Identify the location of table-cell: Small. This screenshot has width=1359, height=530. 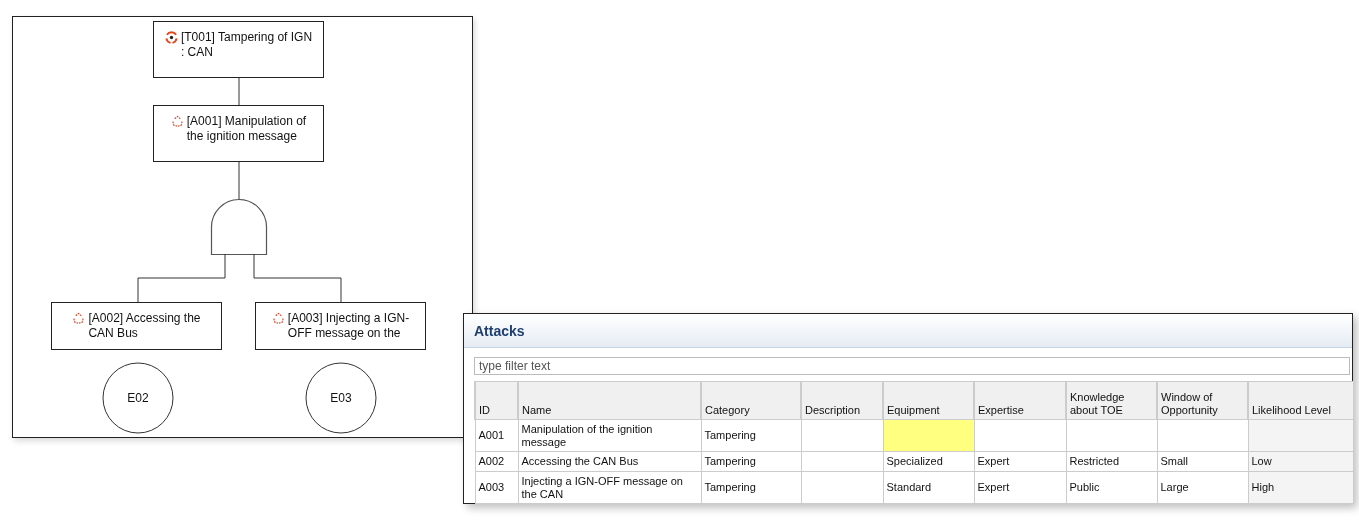
(1202, 461).